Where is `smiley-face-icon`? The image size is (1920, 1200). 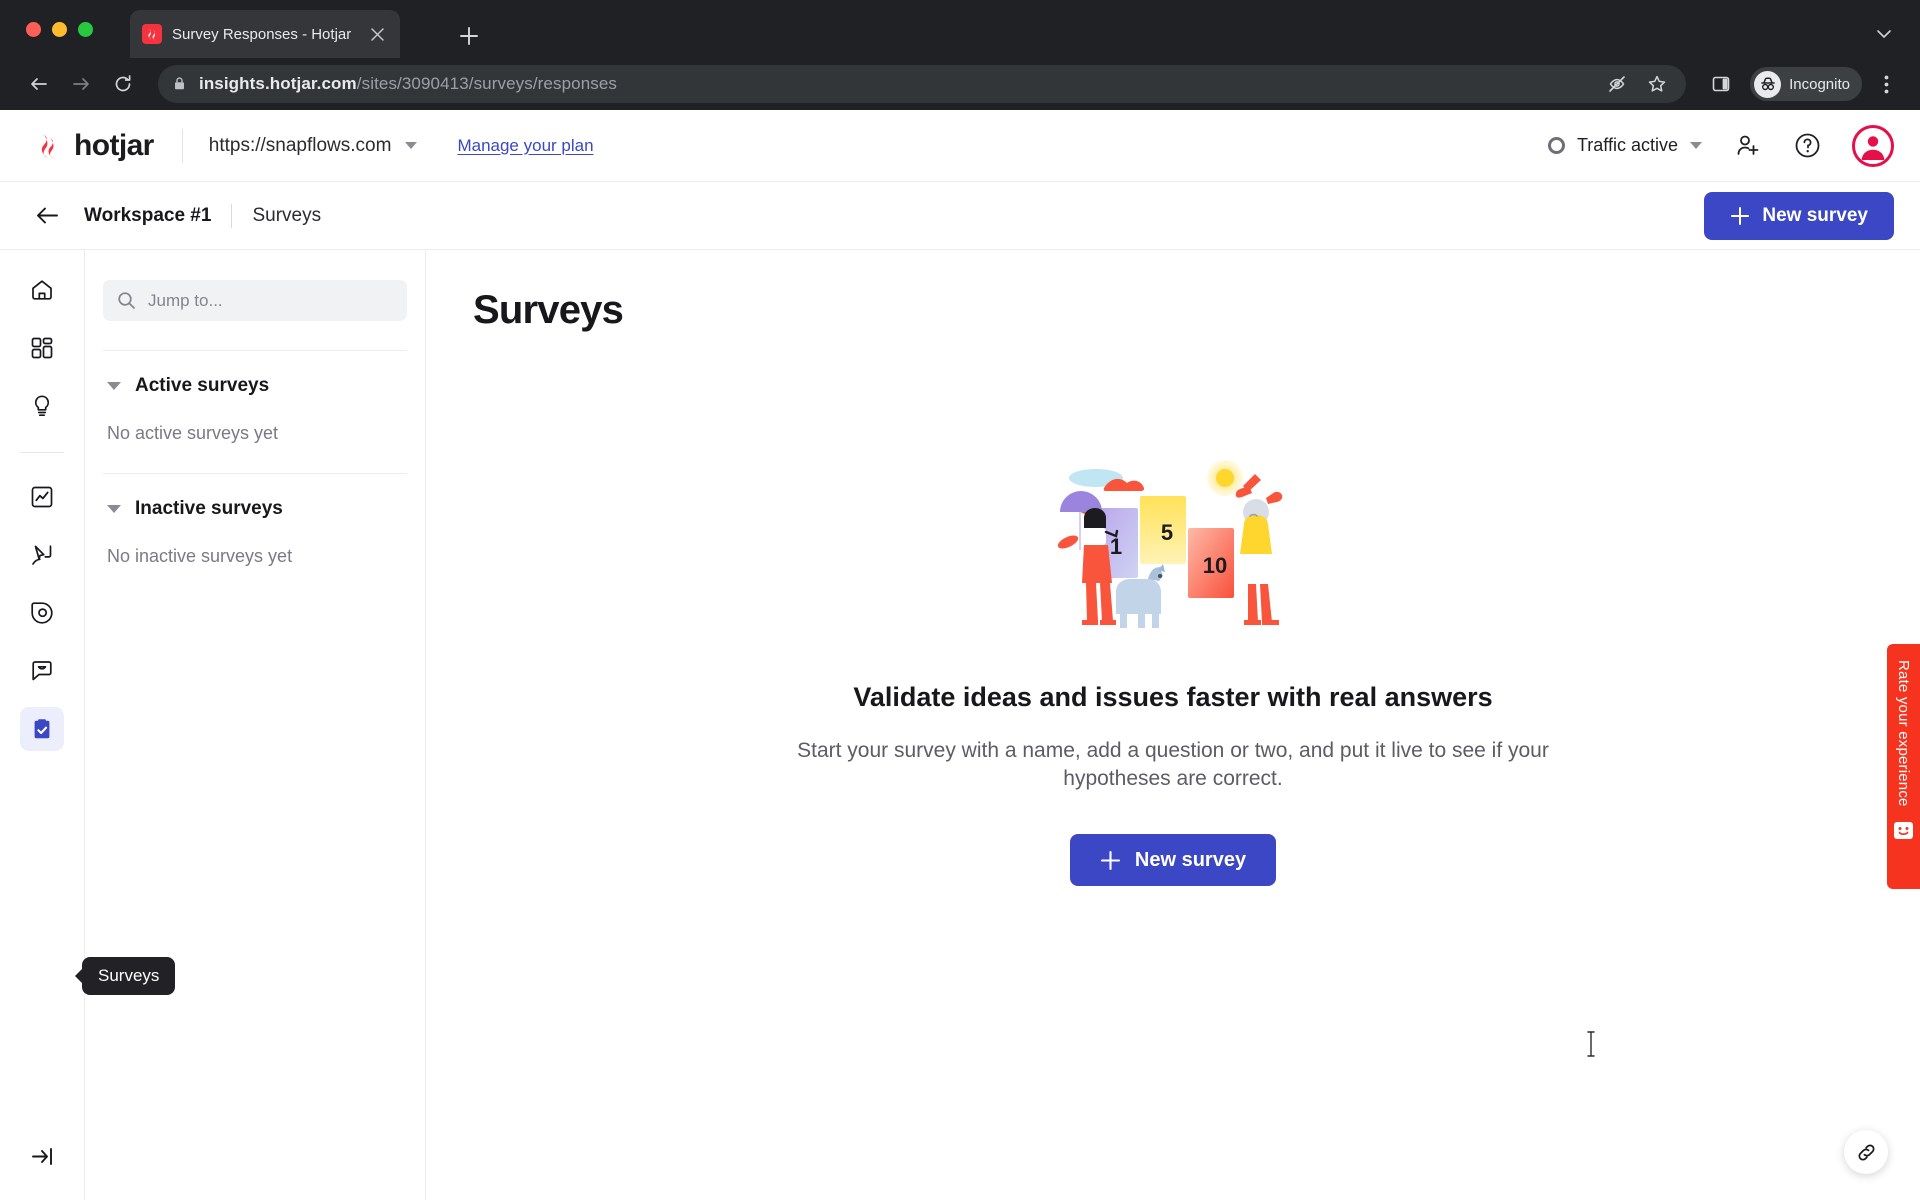 smiley-face-icon is located at coordinates (1903, 830).